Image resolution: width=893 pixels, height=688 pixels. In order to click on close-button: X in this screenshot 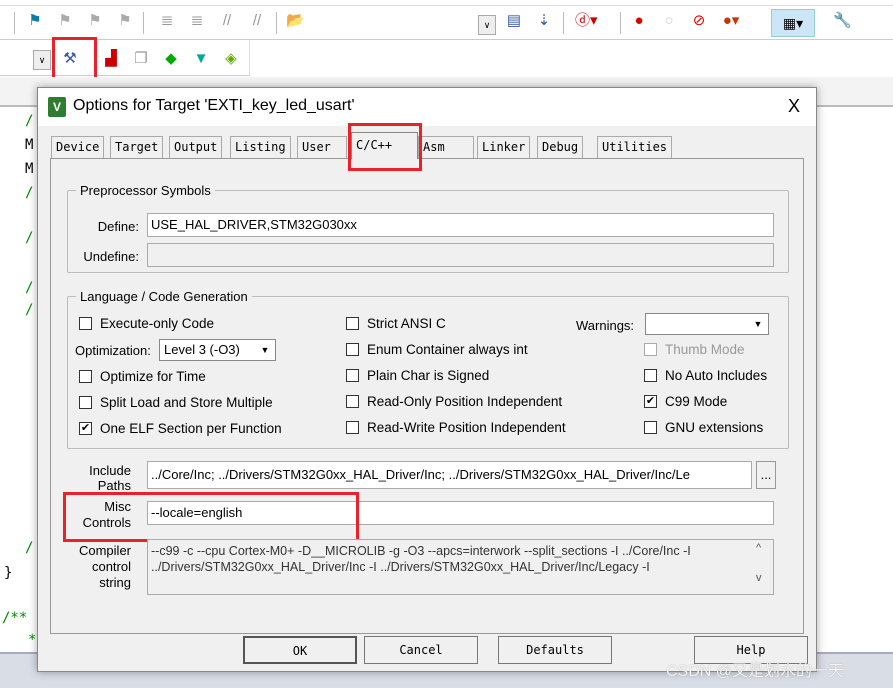, I will do `click(794, 106)`.